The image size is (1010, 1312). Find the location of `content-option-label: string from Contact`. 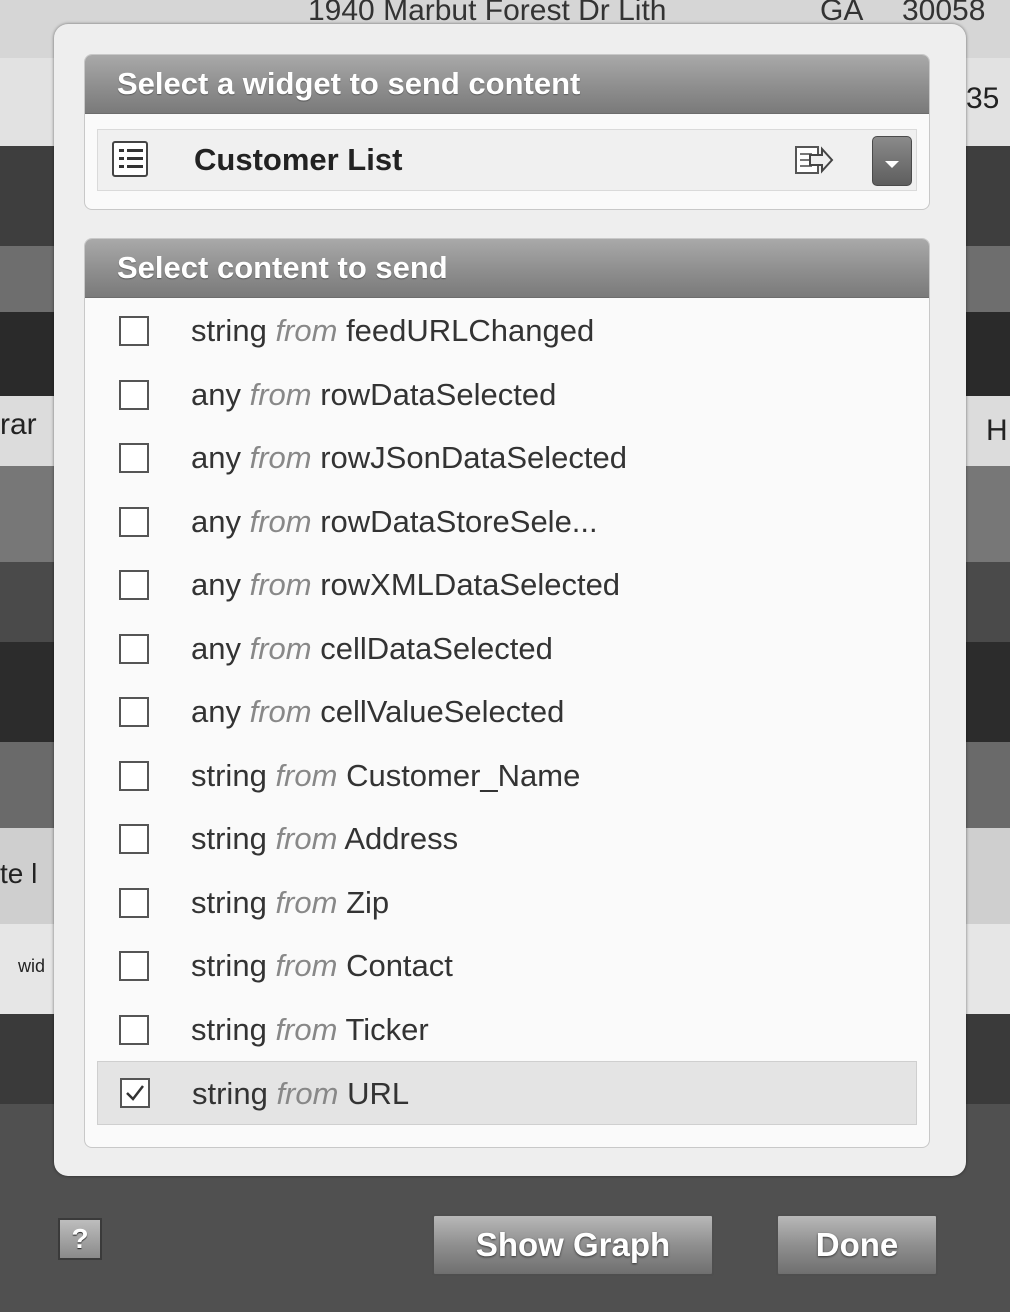

content-option-label: string from Contact is located at coordinates (322, 965).